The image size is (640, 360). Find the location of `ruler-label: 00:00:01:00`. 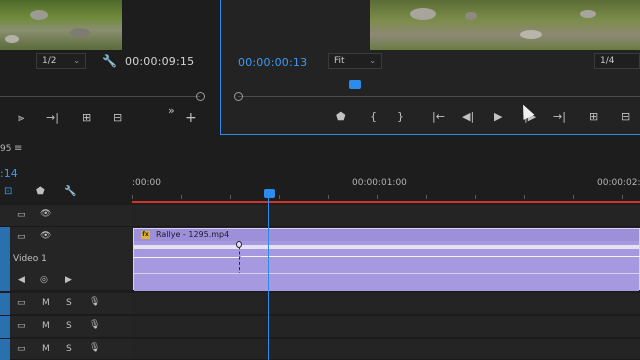

ruler-label: 00:00:01:00 is located at coordinates (379, 183).